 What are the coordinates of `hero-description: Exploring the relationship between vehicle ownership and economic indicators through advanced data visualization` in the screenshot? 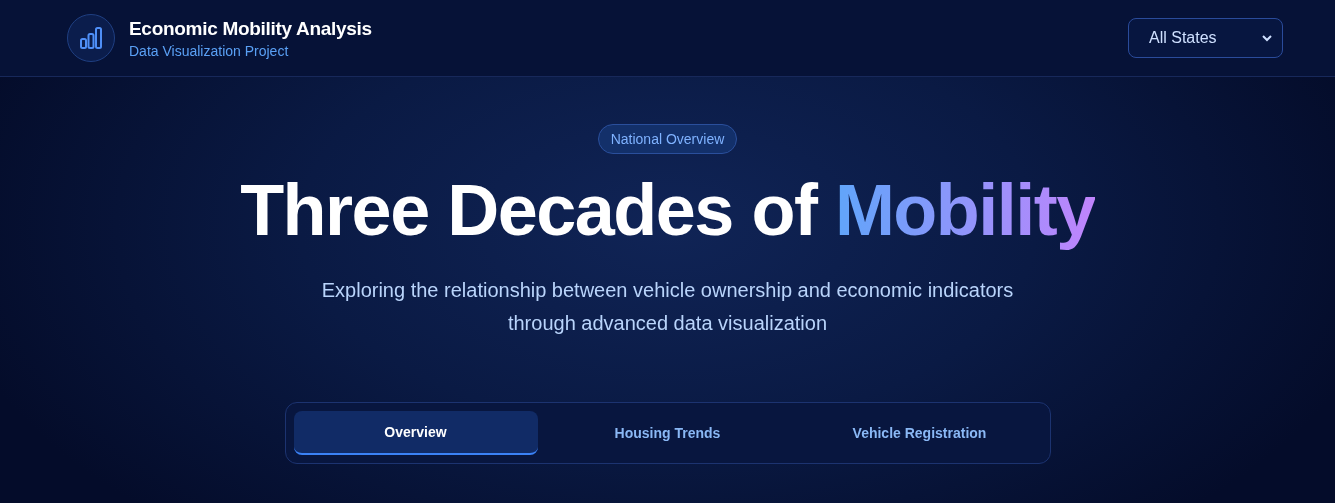 It's located at (667, 307).